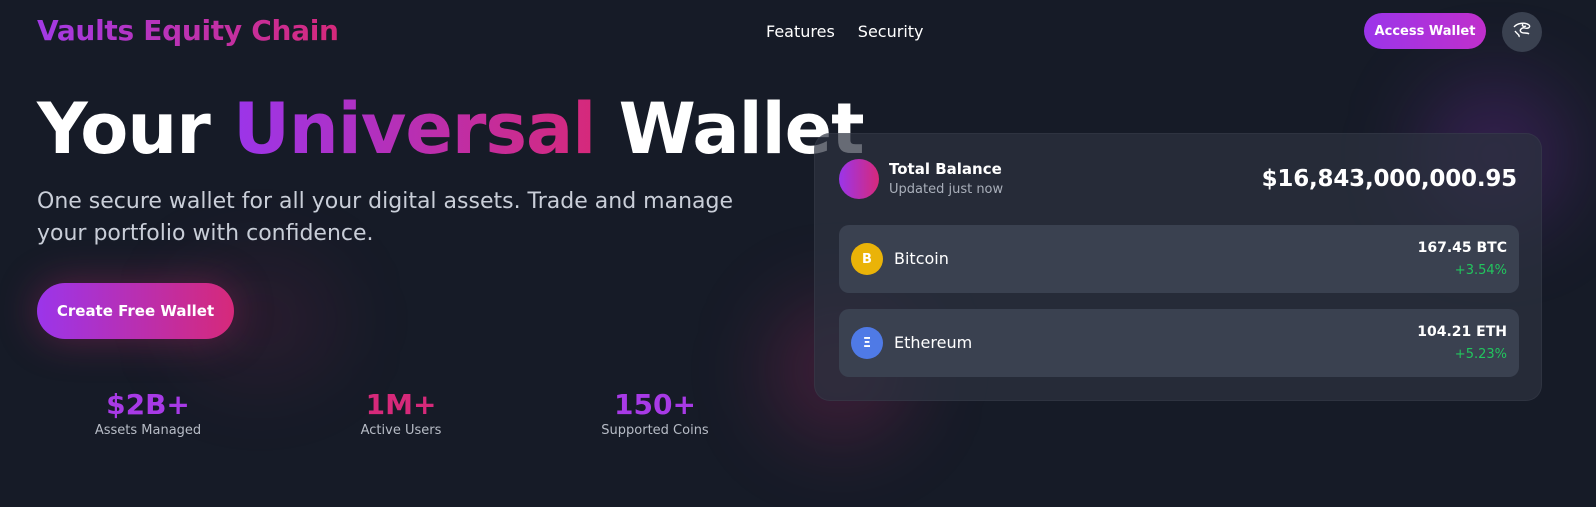 Image resolution: width=1596 pixels, height=507 pixels. I want to click on asset-row-bitcoin: B Bitcoin 167.45 BTC +3.54%, so click(1179, 259).